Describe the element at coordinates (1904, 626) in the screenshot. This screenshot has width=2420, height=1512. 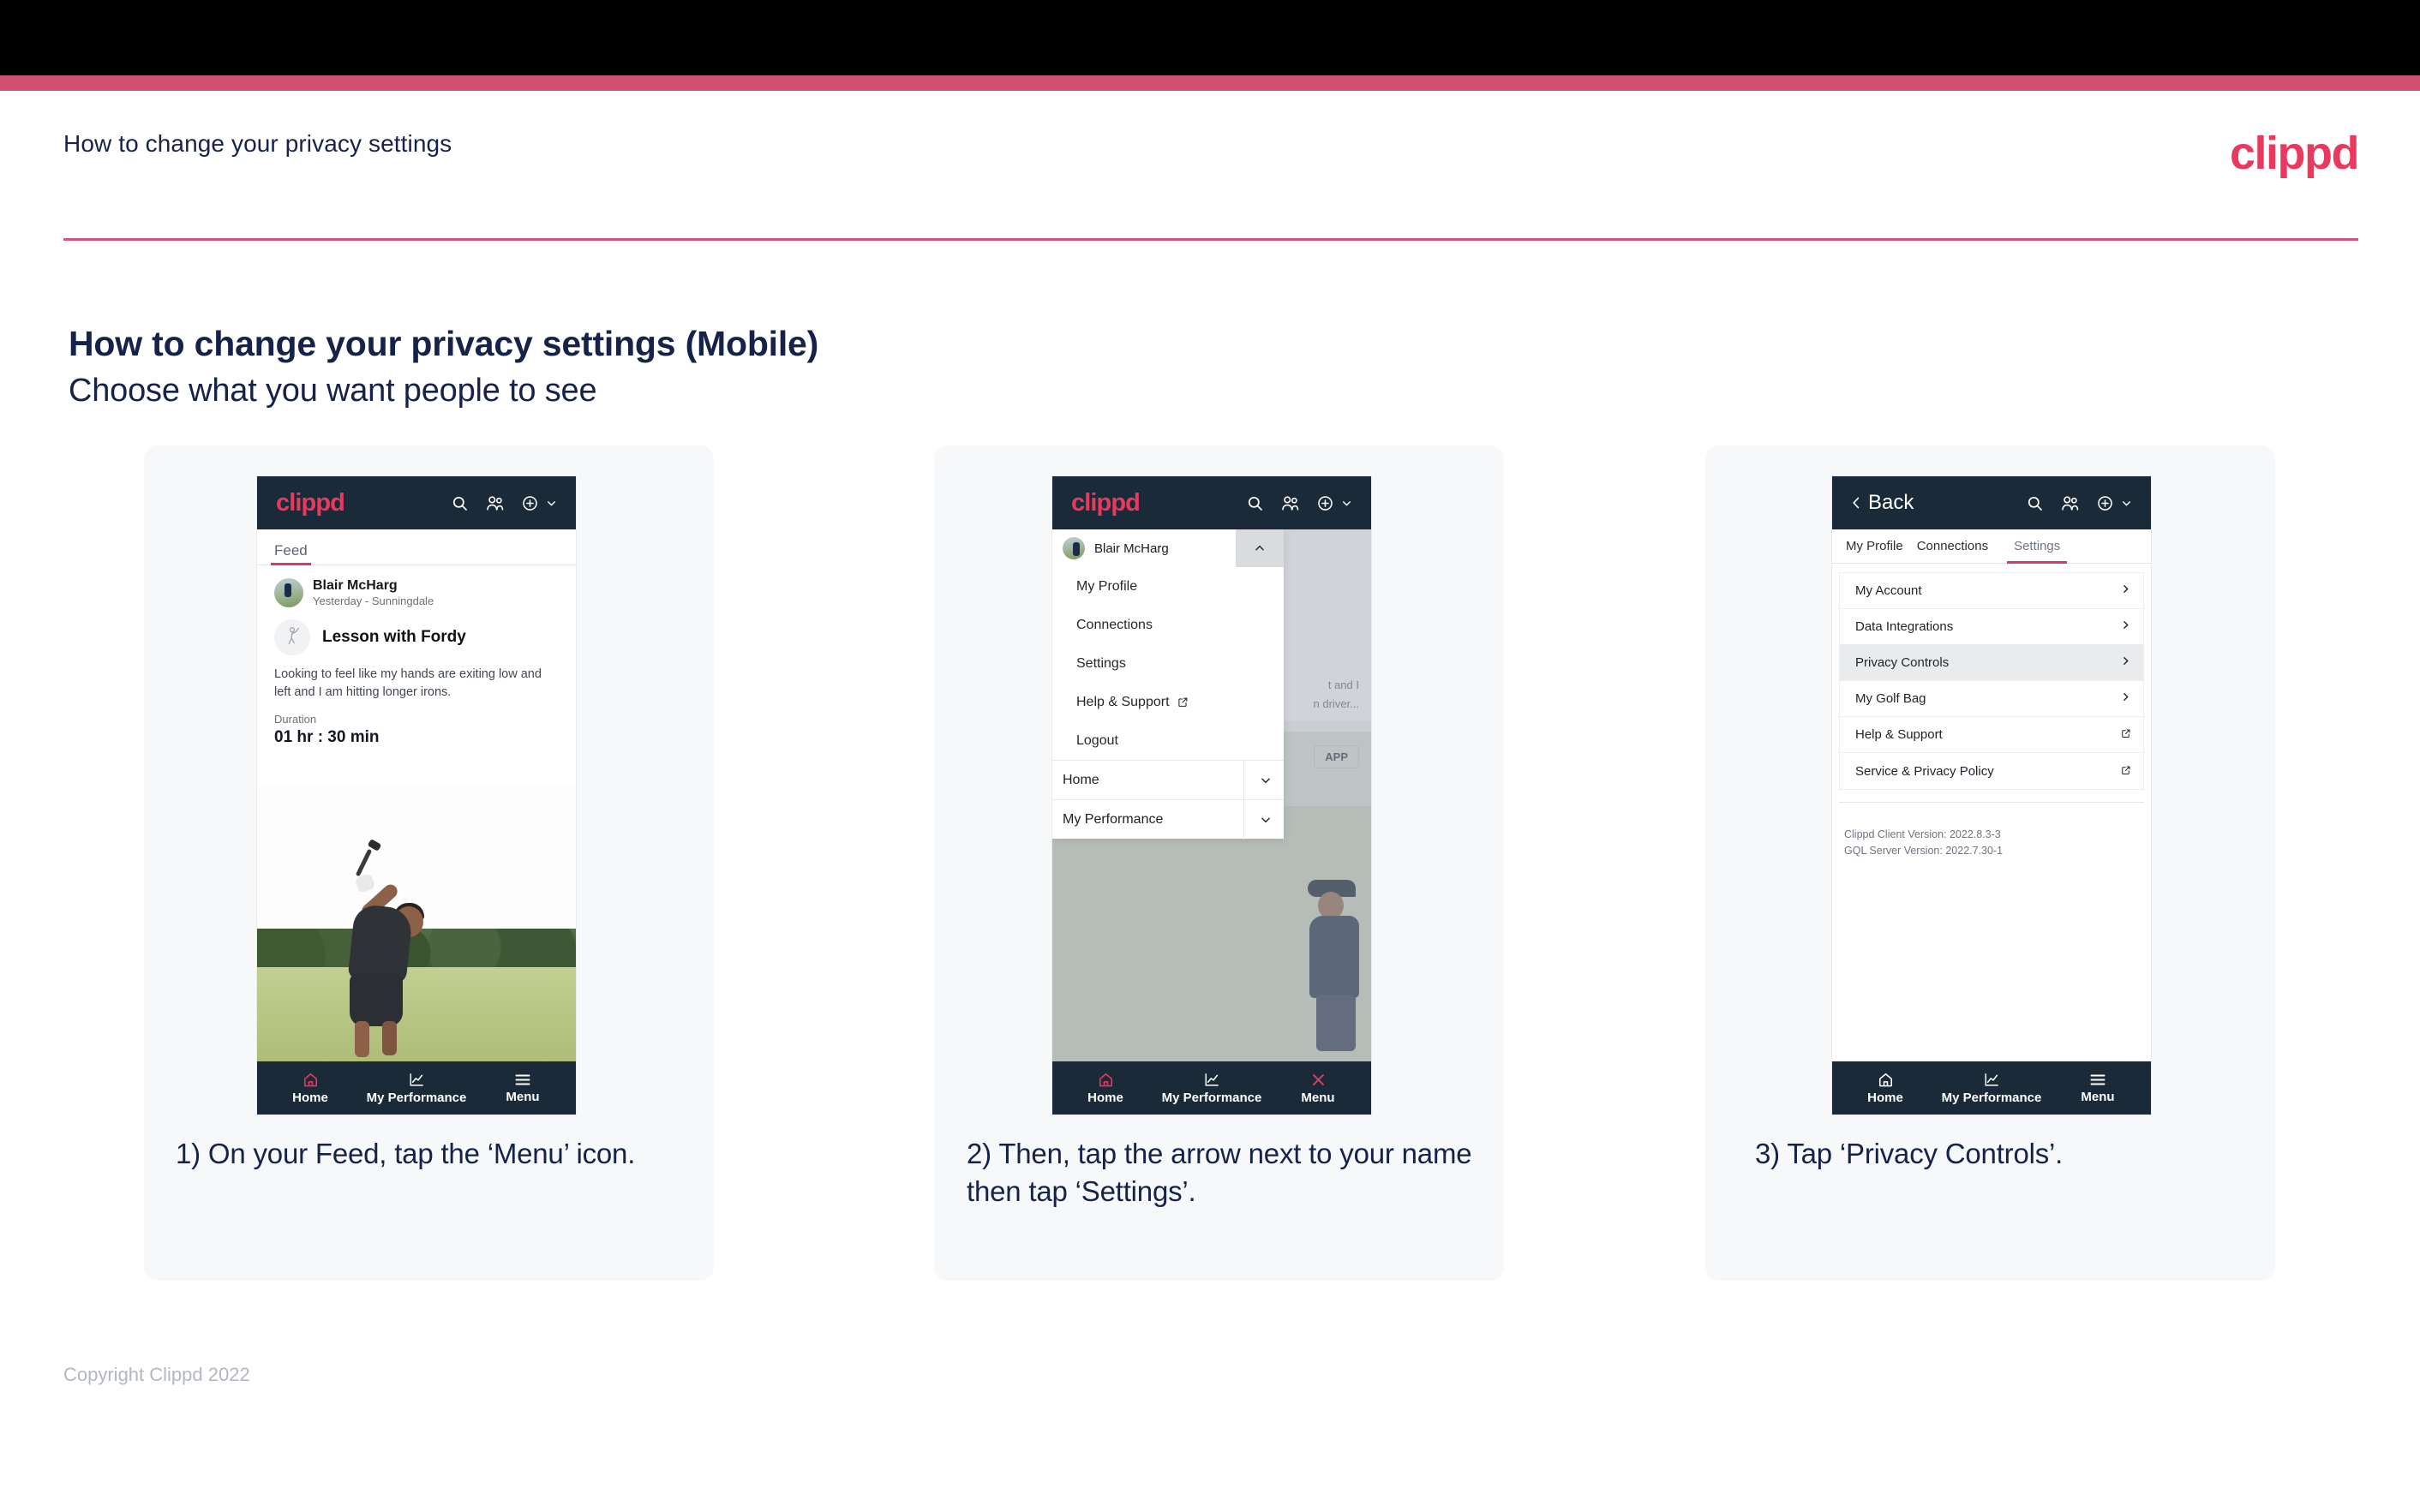
I see `settings-row-label: Data Integrations` at that location.